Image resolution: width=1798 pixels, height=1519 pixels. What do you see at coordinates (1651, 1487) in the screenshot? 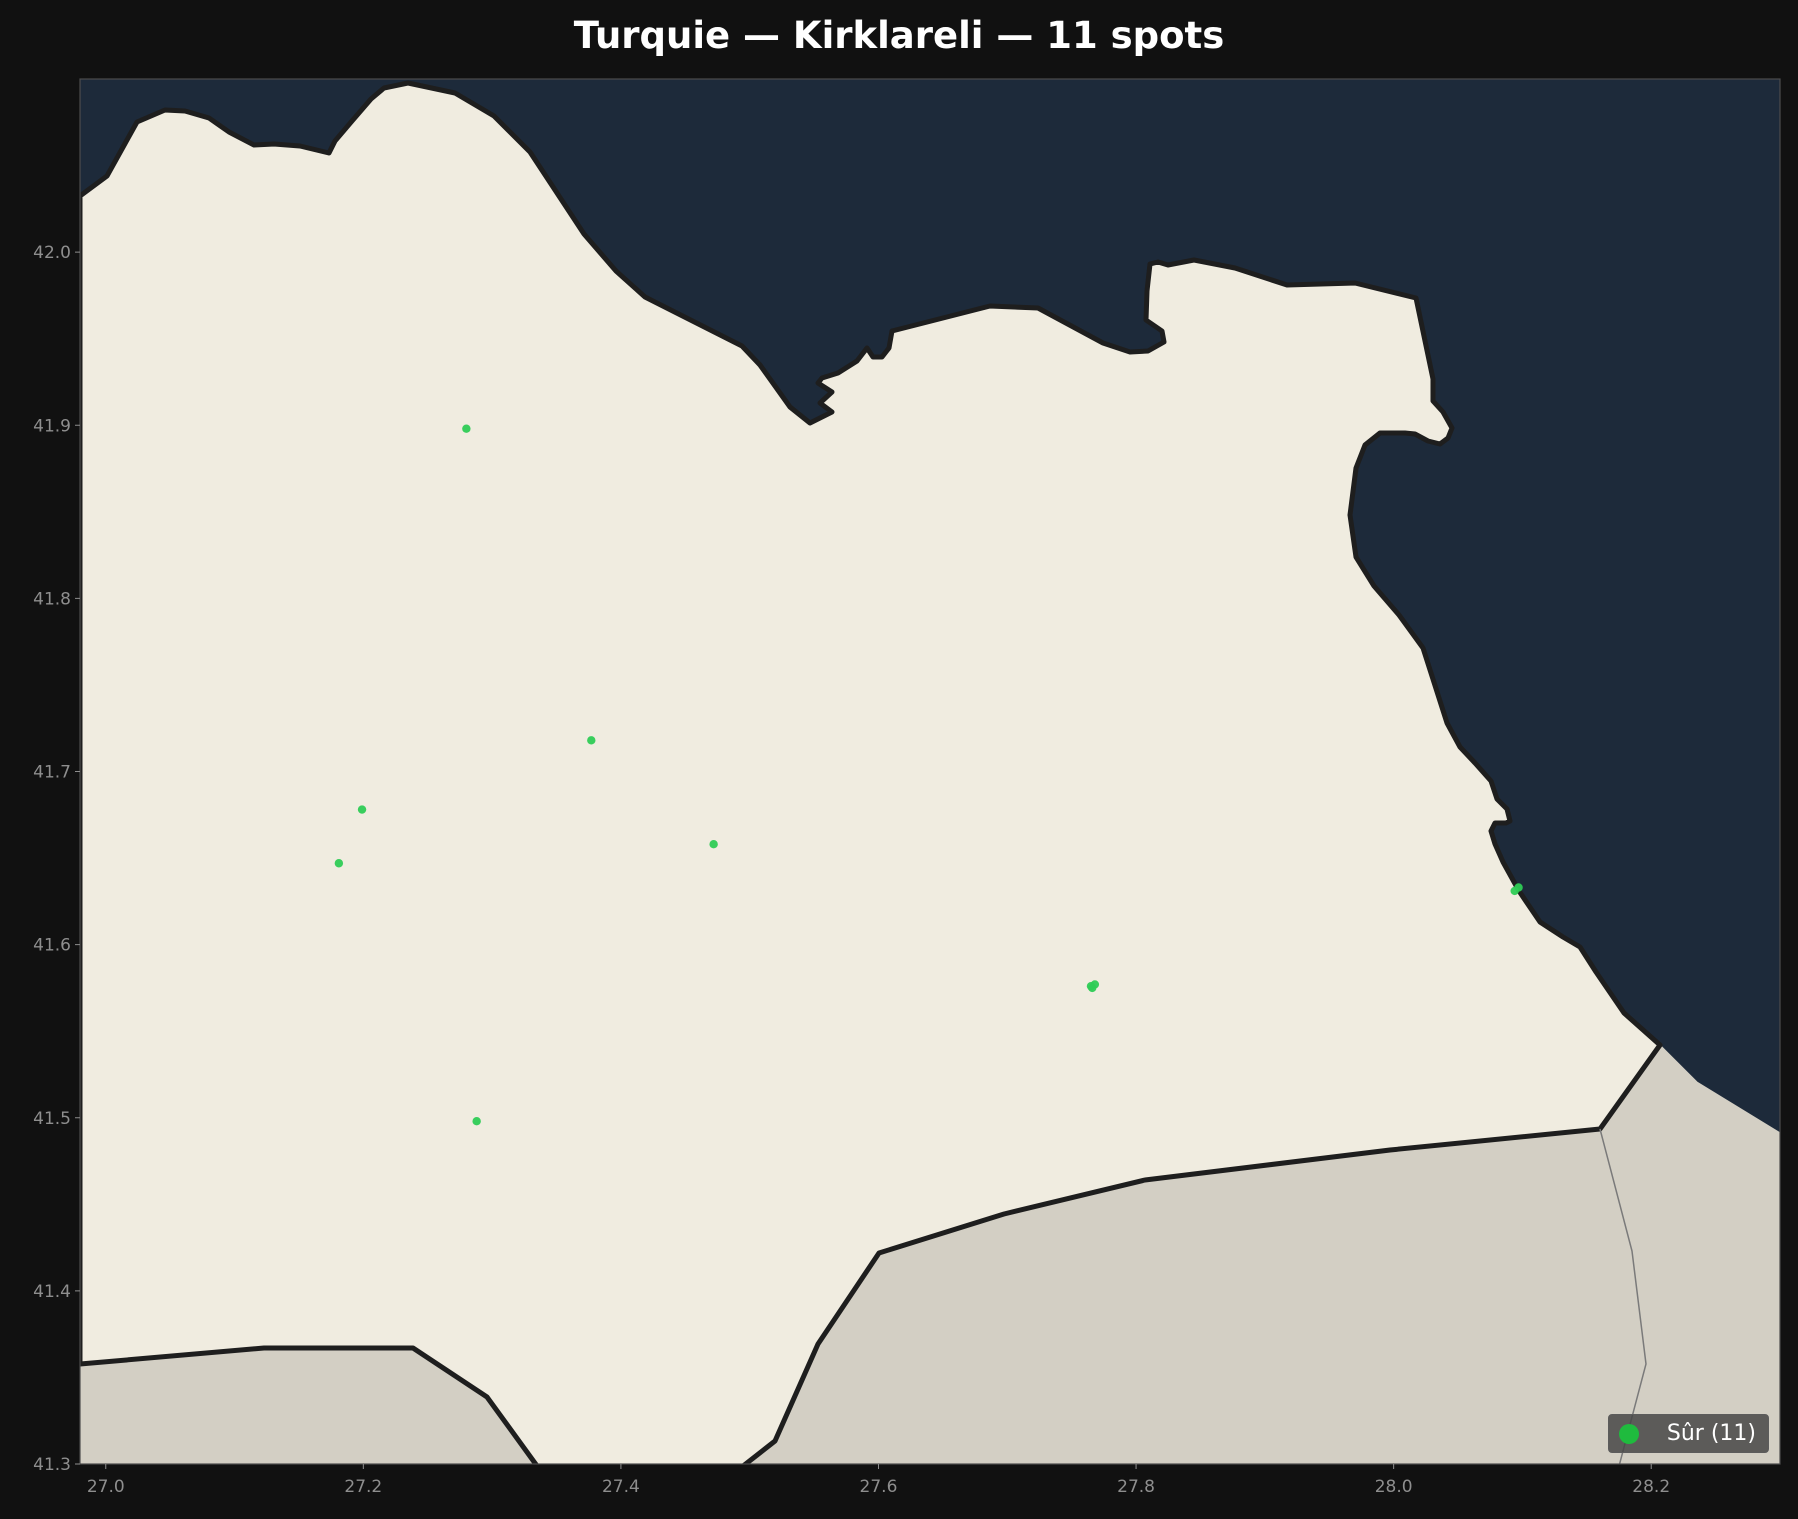
I see `x-tick-label: 28.2` at bounding box center [1651, 1487].